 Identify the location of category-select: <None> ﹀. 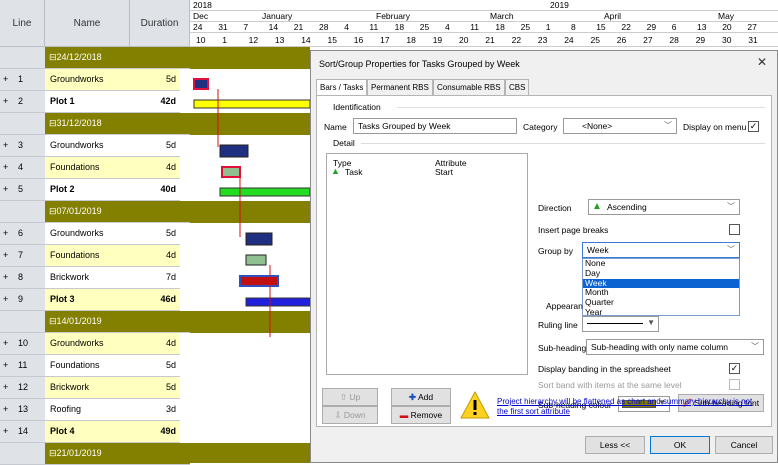
(620, 126).